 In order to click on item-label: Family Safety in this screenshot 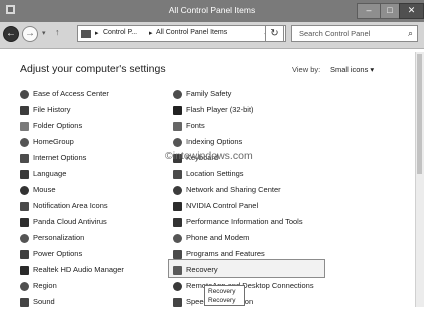, I will do `click(209, 93)`.